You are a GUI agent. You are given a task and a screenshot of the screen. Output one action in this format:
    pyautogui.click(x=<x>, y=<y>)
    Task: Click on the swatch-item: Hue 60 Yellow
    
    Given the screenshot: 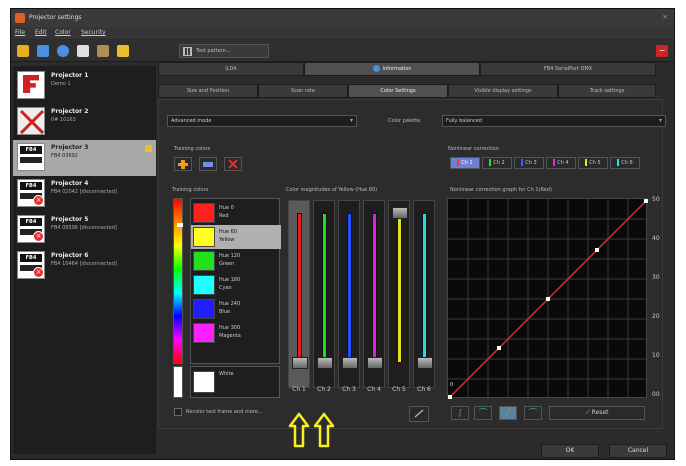 What is the action you would take?
    pyautogui.click(x=236, y=237)
    